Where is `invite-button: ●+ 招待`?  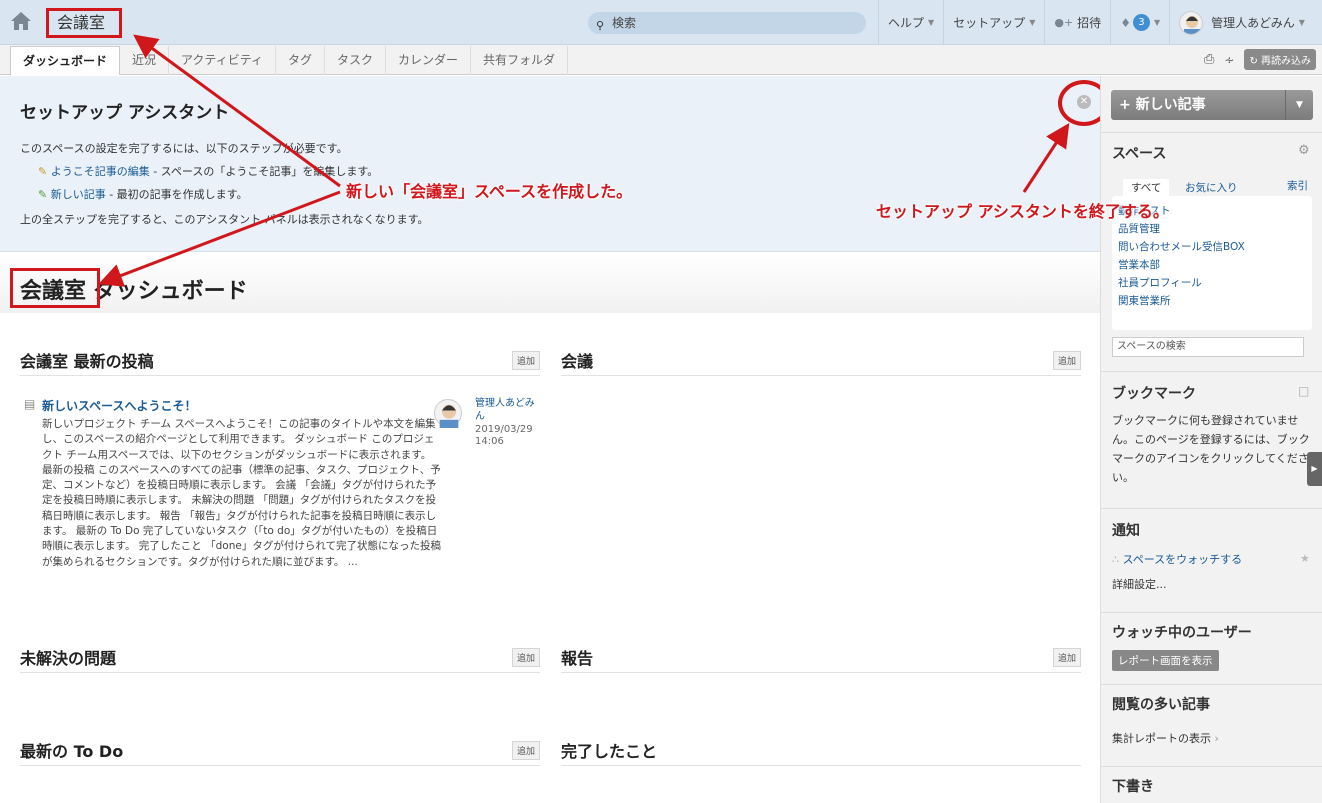 invite-button: ●+ 招待 is located at coordinates (1077, 22).